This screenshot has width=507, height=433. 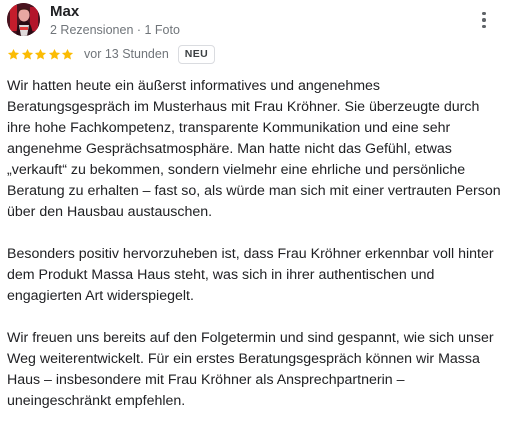 What do you see at coordinates (126, 54) in the screenshot?
I see `review-time: vor 13 Stunden` at bounding box center [126, 54].